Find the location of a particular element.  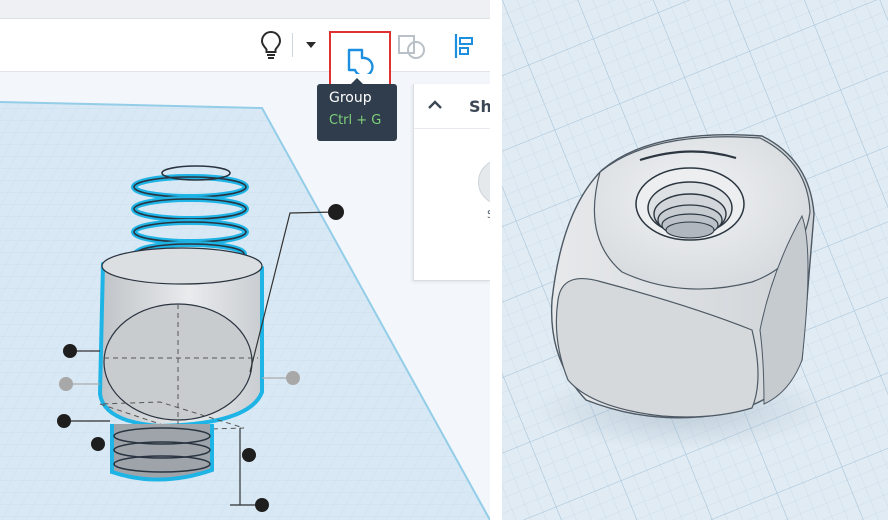

lightbulb-icon is located at coordinates (271, 44).